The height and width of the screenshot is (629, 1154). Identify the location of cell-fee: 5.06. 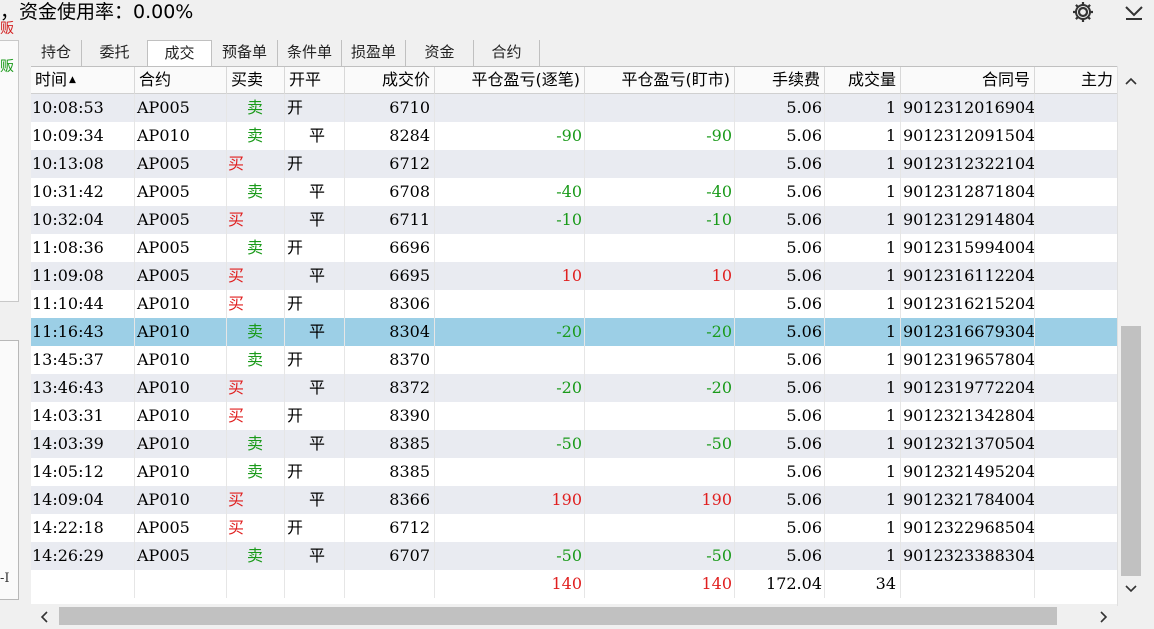
(780, 360).